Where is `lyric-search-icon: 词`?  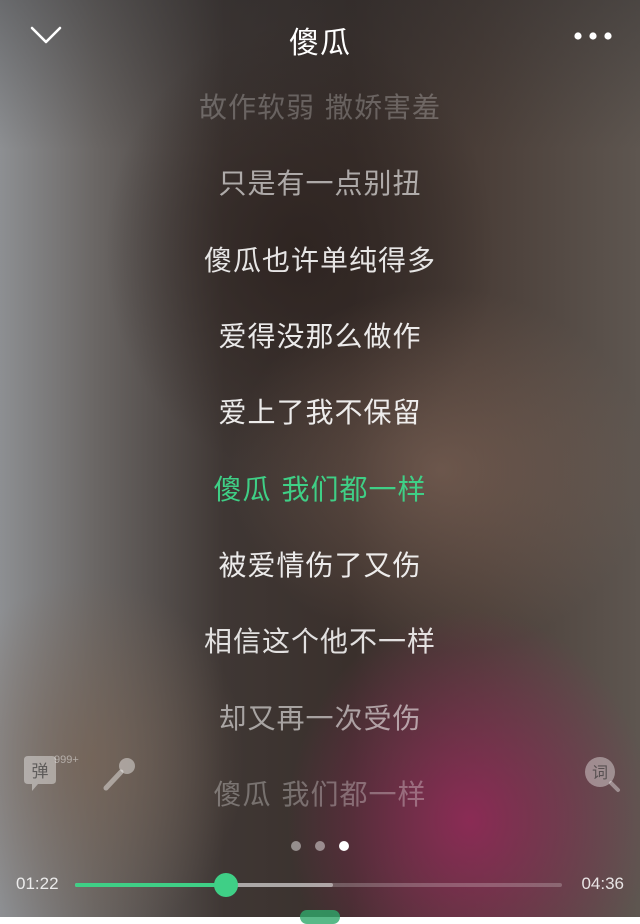 lyric-search-icon: 词 is located at coordinates (602, 774).